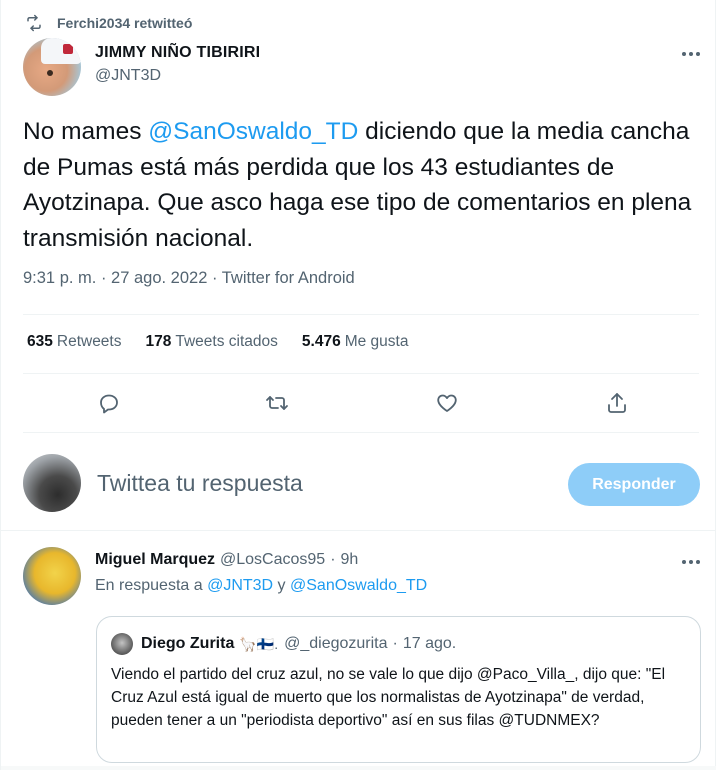 Image resolution: width=716 pixels, height=770 pixels. Describe the element at coordinates (272, 560) in the screenshot. I see `reply-author-handle: @LosCacos95` at that location.